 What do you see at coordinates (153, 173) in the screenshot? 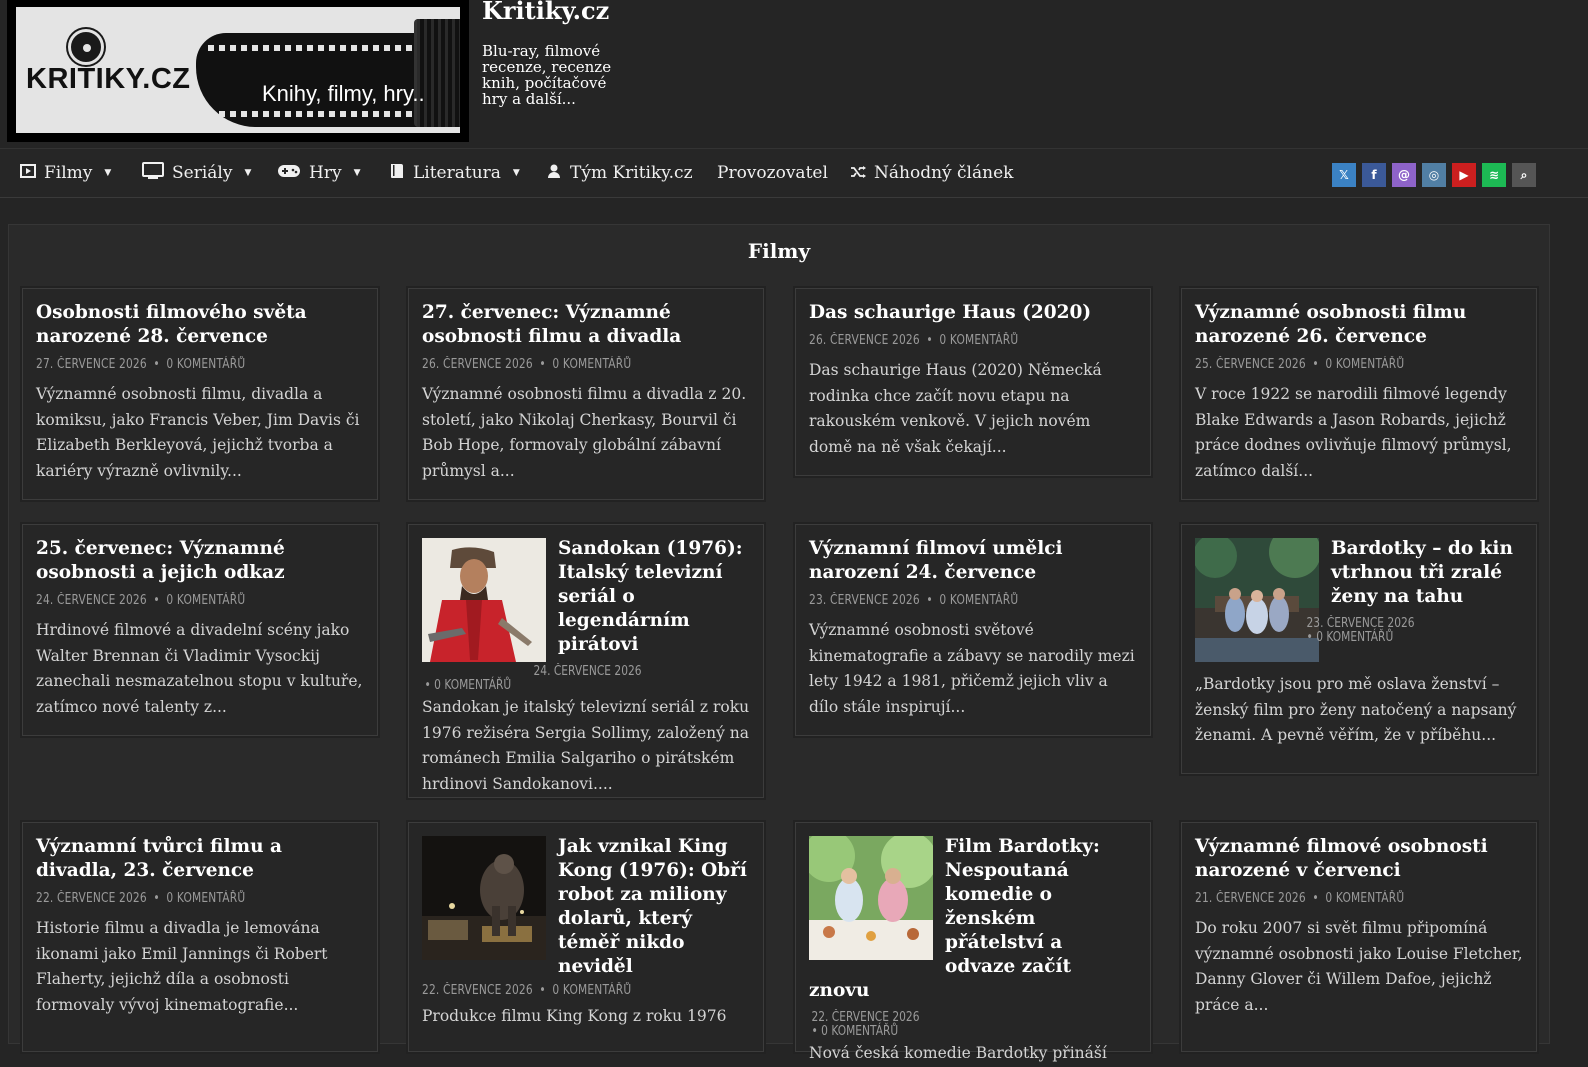
I see `tv-icon` at bounding box center [153, 173].